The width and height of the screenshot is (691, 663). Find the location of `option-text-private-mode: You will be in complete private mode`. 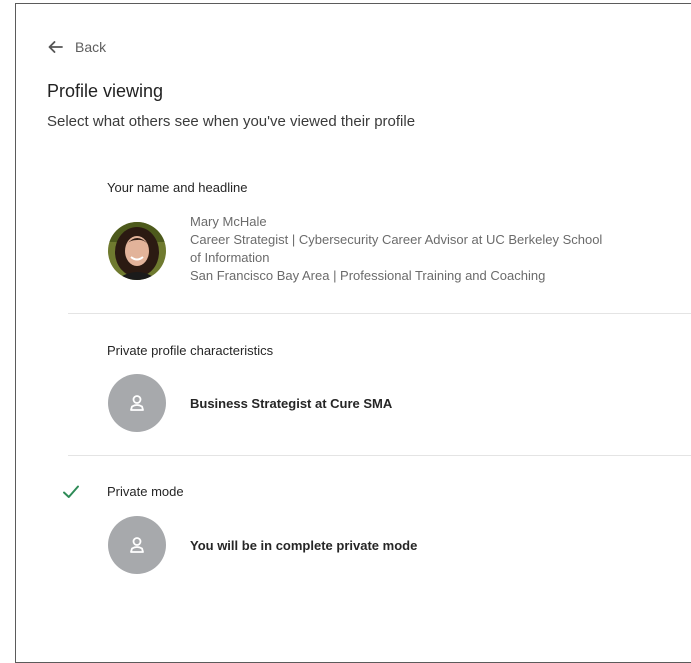

option-text-private-mode: You will be in complete private mode is located at coordinates (304, 545).